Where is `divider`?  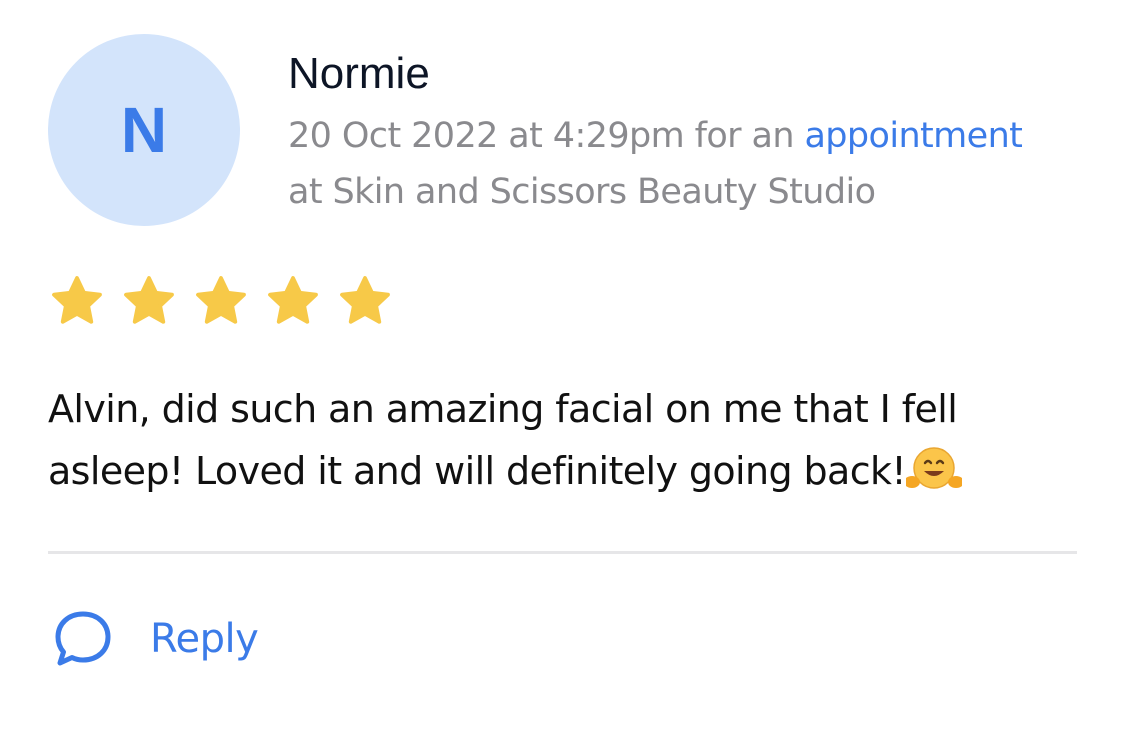 divider is located at coordinates (562, 552).